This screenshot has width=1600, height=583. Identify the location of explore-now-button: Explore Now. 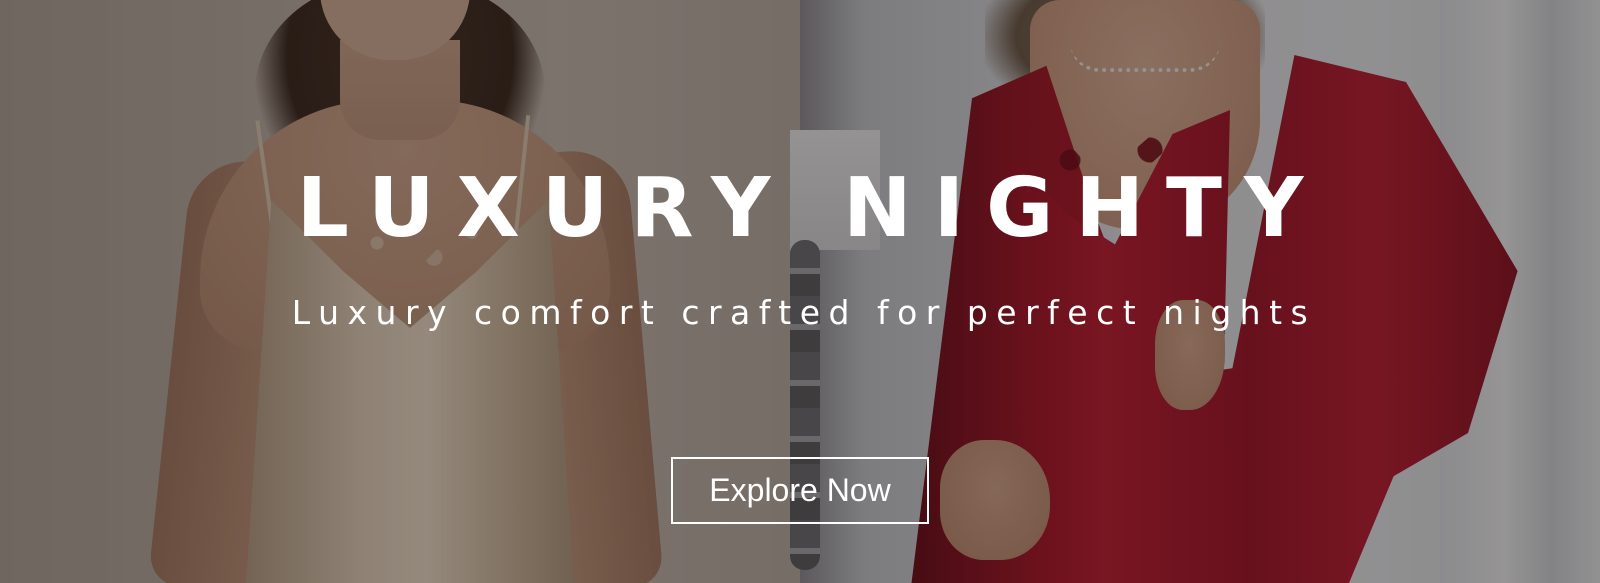
(800, 490).